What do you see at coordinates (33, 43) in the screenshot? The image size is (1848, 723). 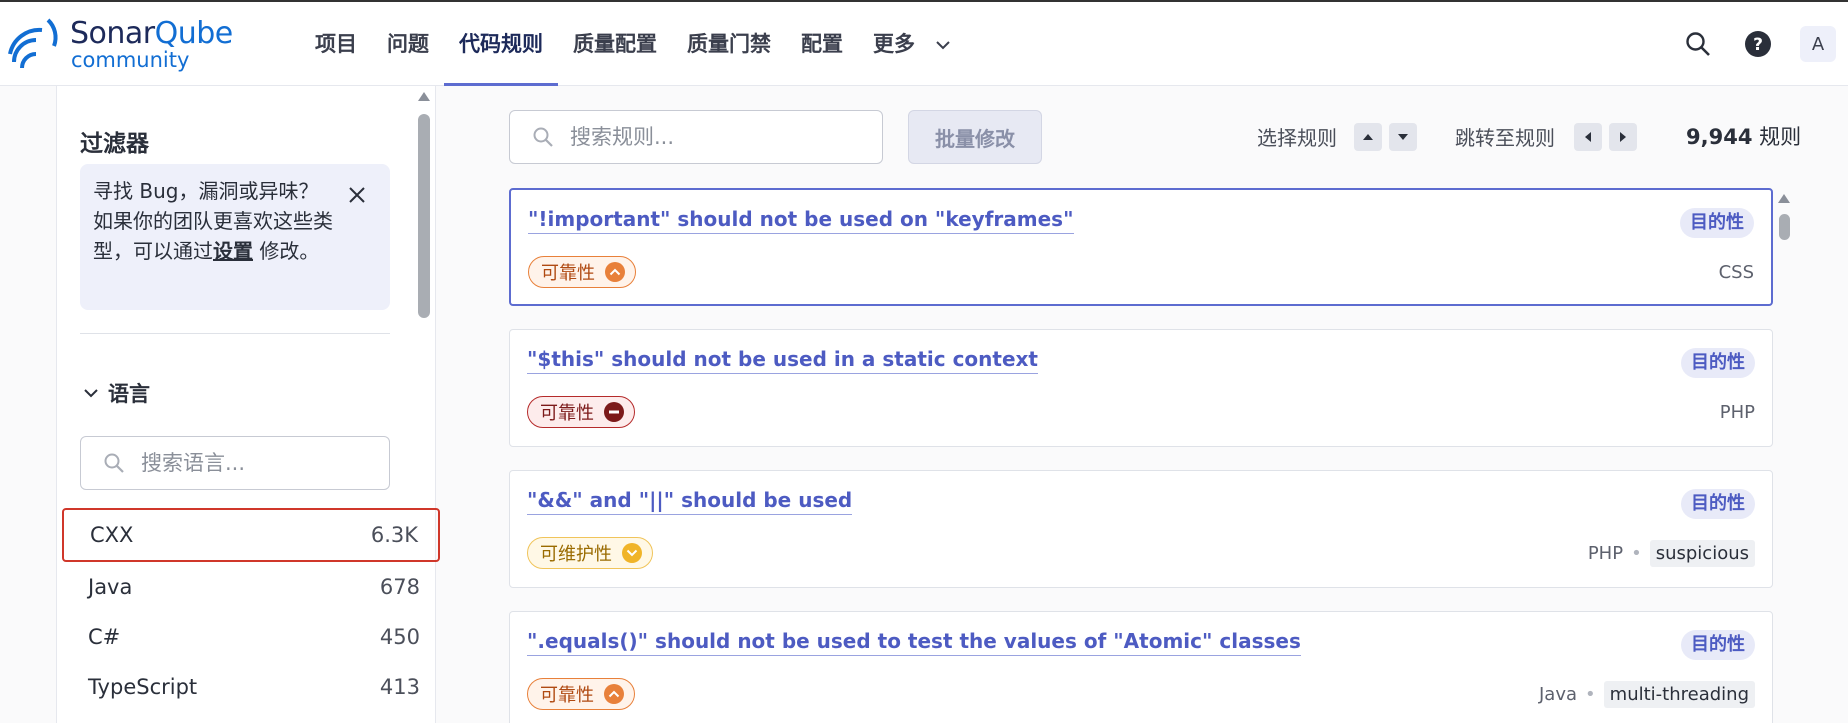 I see `sonar-waves-icon` at bounding box center [33, 43].